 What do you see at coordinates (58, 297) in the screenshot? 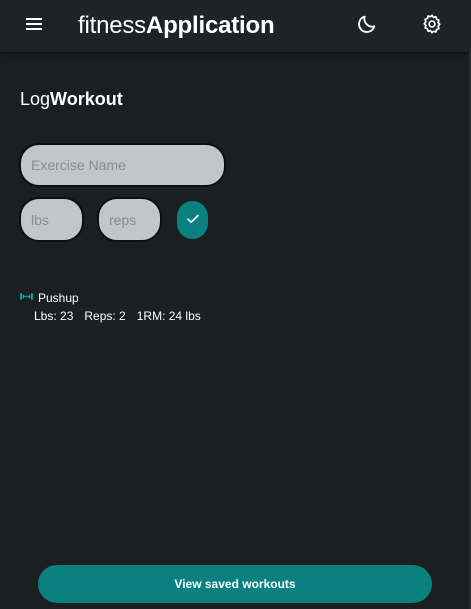
I see `workout-name: Pushup` at bounding box center [58, 297].